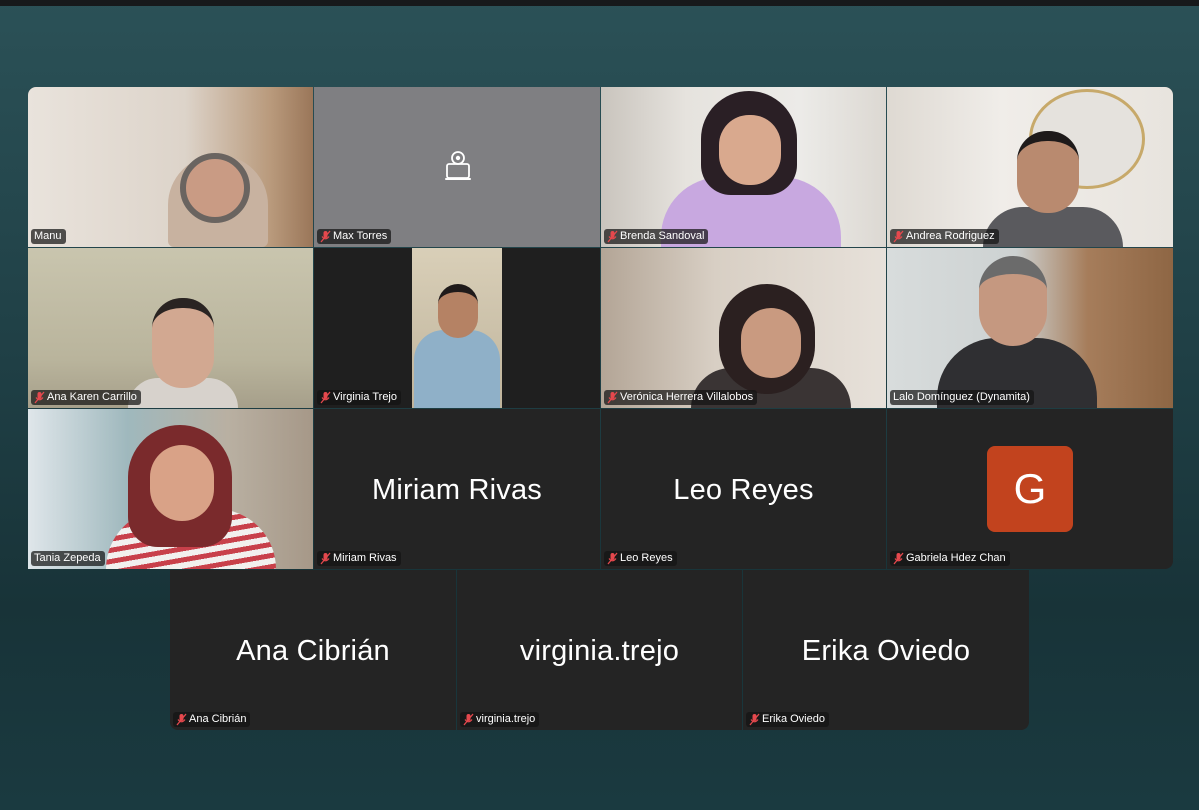  I want to click on video-tile-veronica-herrera-villalobos: Verónica Herrera Villalobos, so click(743, 328).